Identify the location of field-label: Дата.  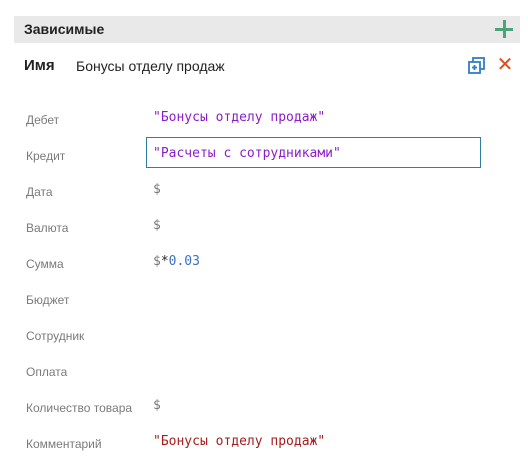
(39, 192).